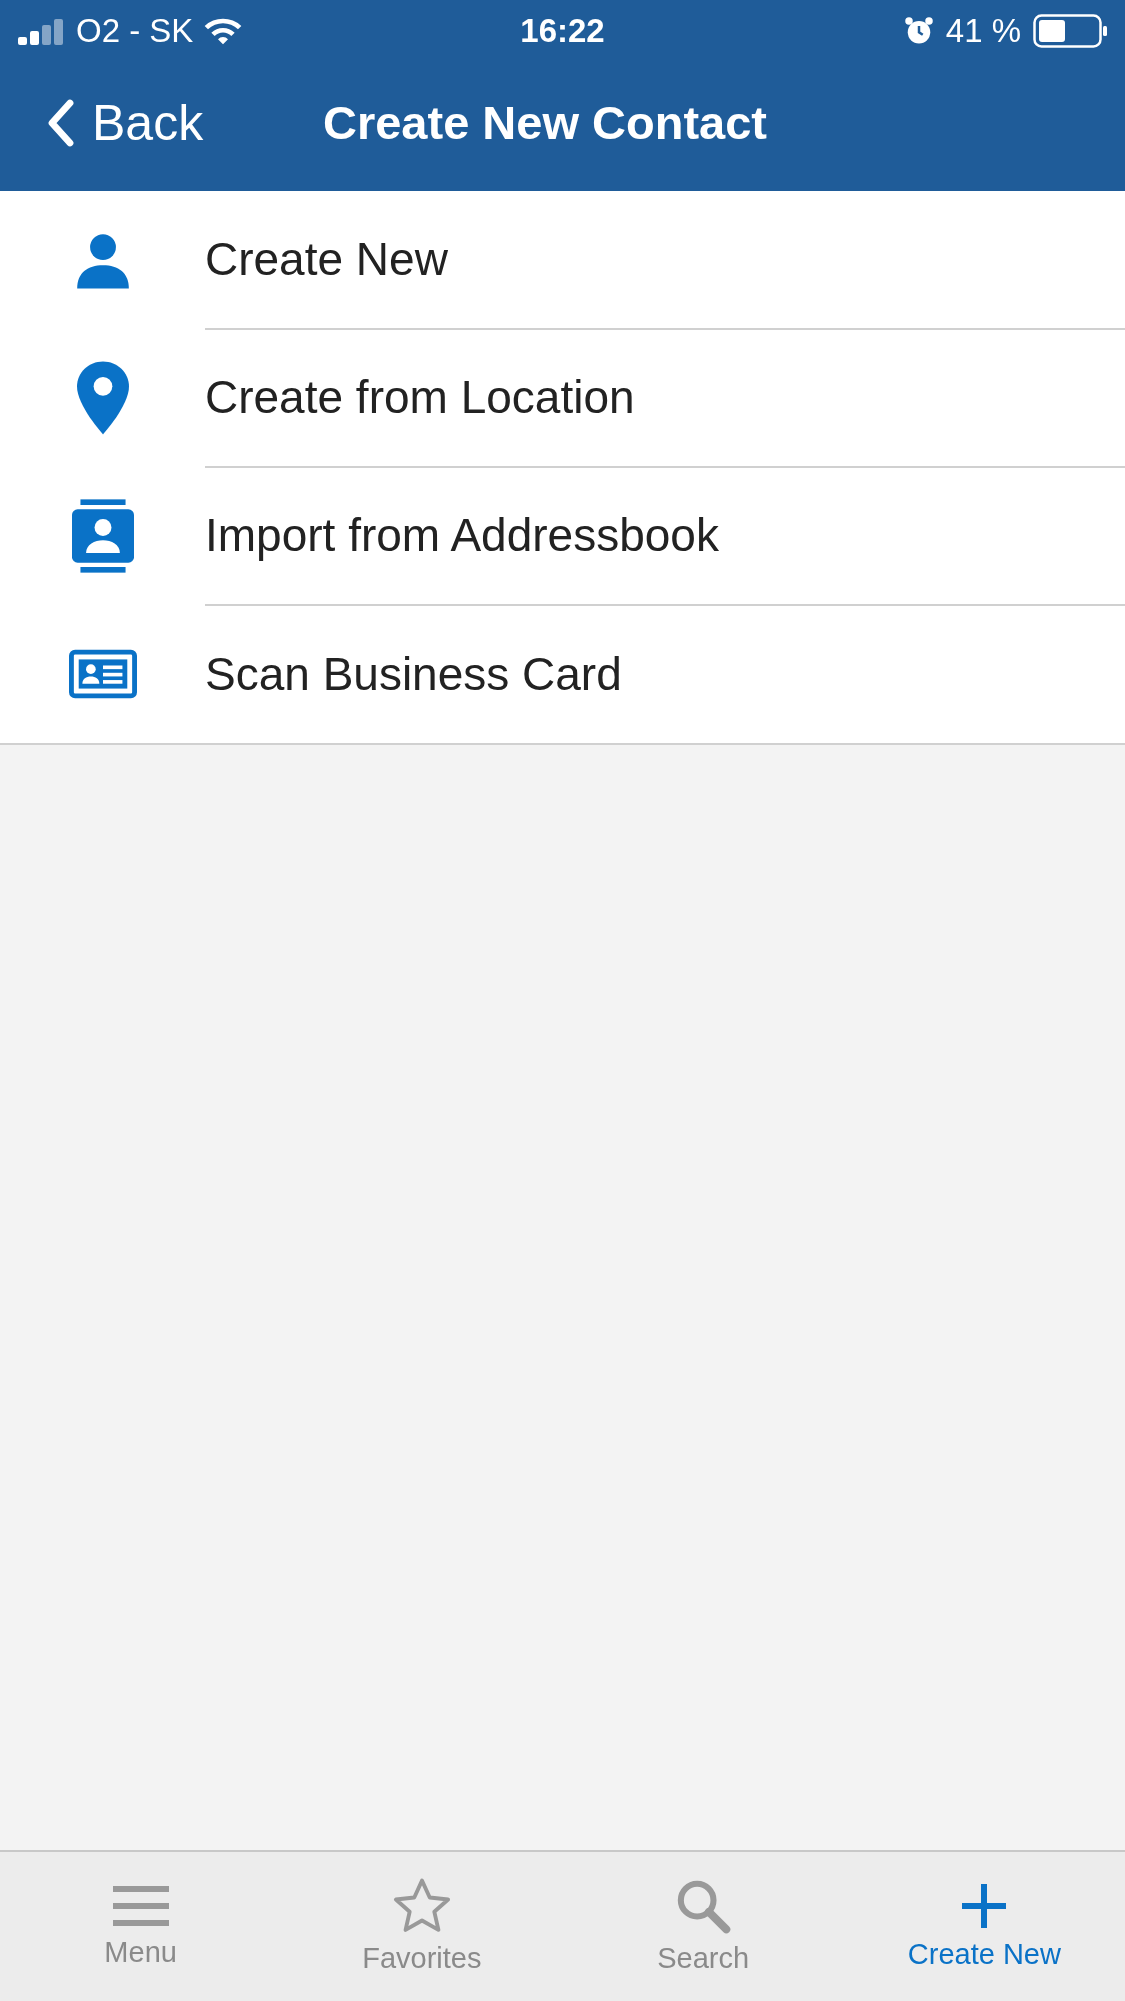 The width and height of the screenshot is (1125, 2001). Describe the element at coordinates (545, 122) in the screenshot. I see `screen-title: Create New Contact` at that location.